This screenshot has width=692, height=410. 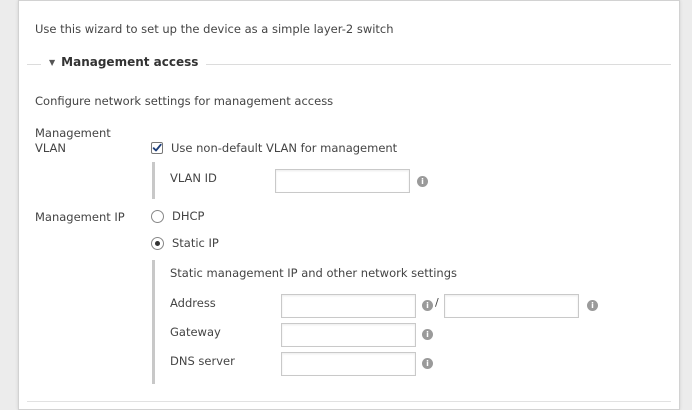 I want to click on static-ip-option: Static IP, so click(x=185, y=243).